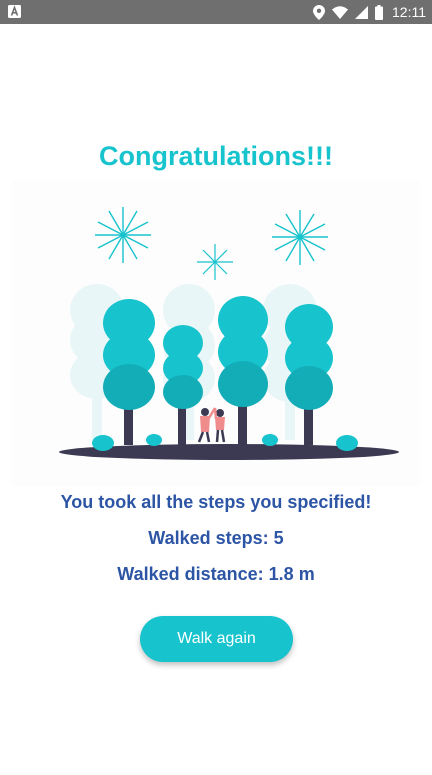 The width and height of the screenshot is (432, 775). I want to click on walked-steps-text: Walked steps: 5, so click(216, 538).